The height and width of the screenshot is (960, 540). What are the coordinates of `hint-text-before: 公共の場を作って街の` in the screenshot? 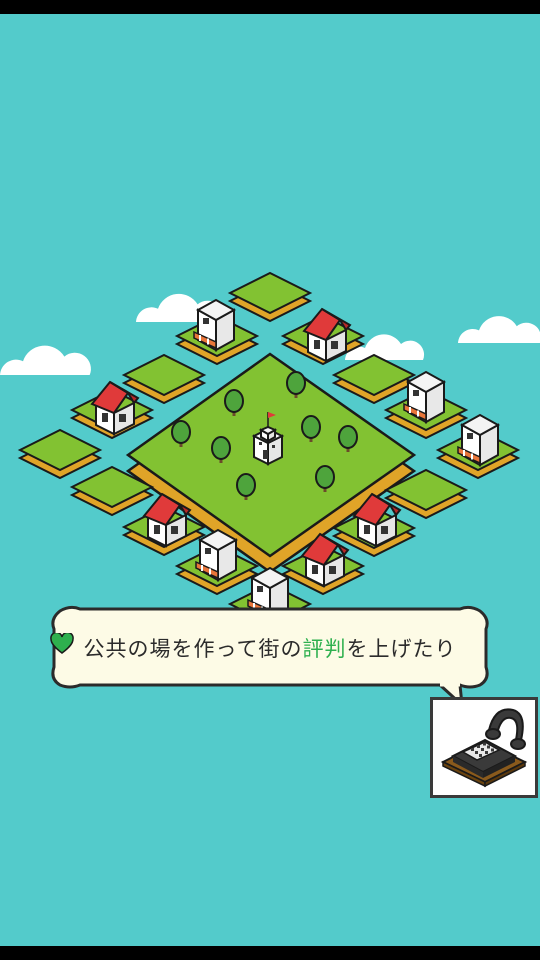 It's located at (193, 649).